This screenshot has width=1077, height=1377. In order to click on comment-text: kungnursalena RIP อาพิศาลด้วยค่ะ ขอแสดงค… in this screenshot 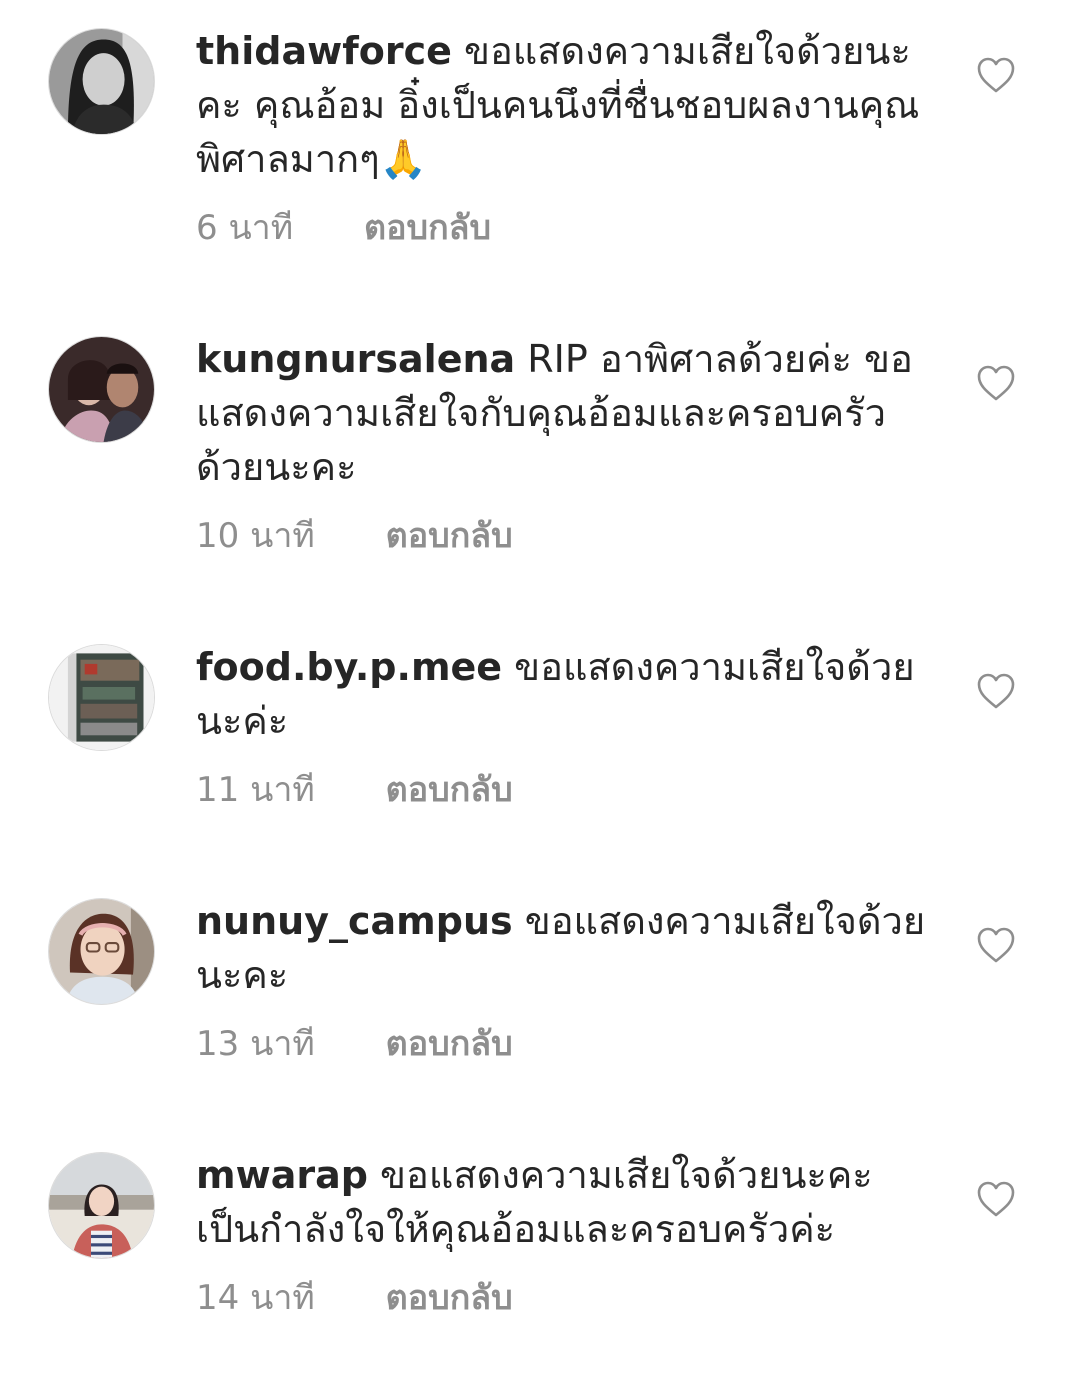, I will do `click(561, 413)`.